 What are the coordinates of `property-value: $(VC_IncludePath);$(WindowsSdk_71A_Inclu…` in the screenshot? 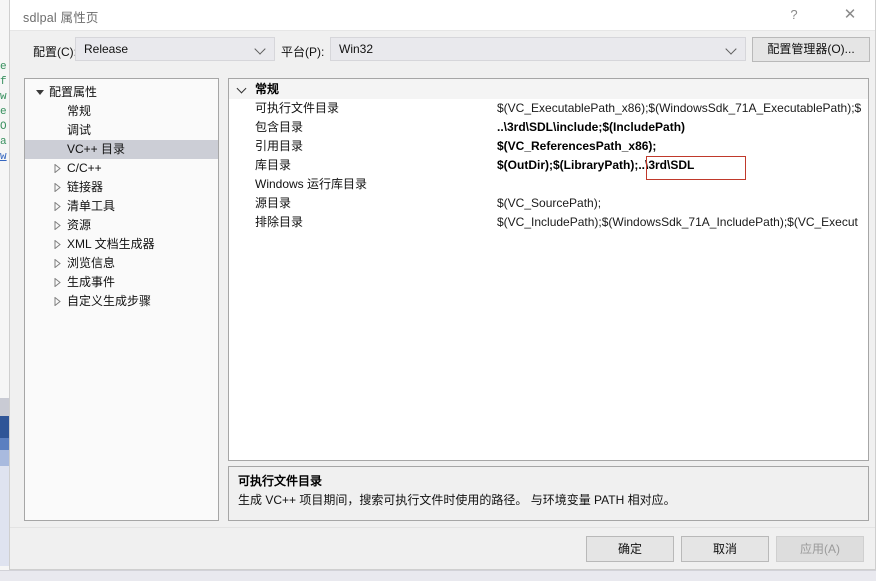 It's located at (677, 222).